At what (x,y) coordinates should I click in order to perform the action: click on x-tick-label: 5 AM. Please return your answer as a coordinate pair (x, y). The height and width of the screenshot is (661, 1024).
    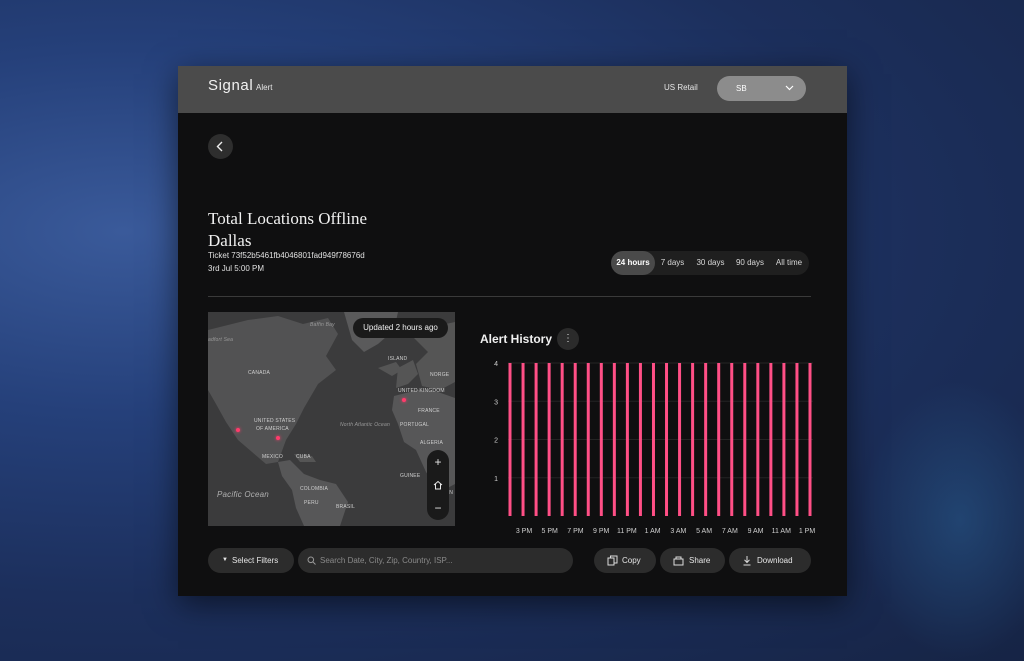
    Looking at the image, I should click on (704, 531).